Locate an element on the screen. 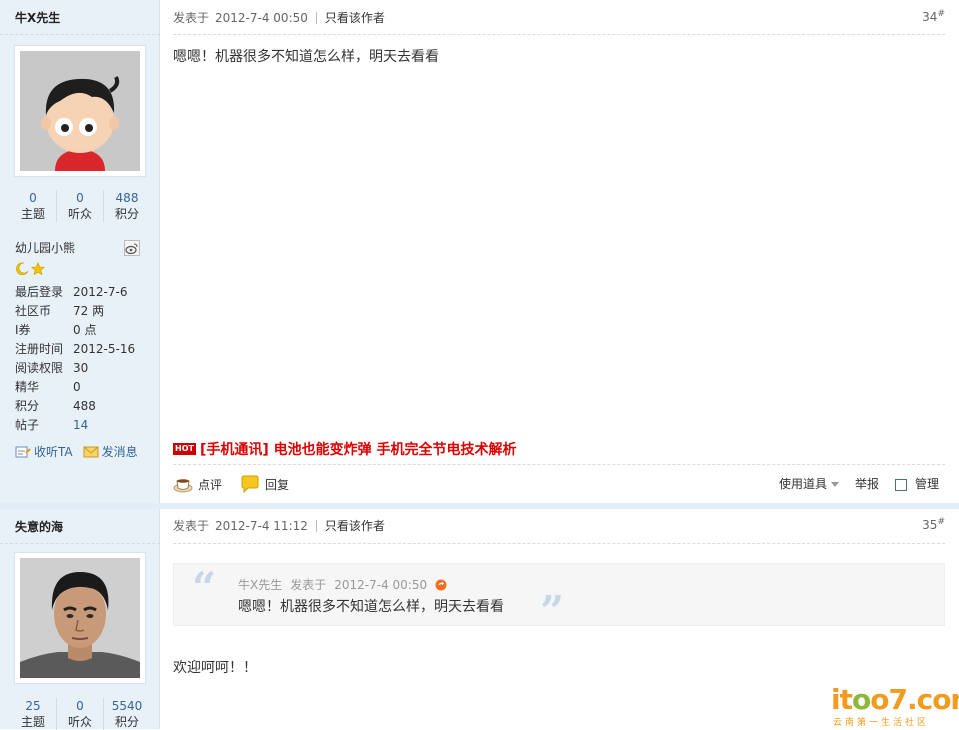  comment-button: 点评 is located at coordinates (197, 484).